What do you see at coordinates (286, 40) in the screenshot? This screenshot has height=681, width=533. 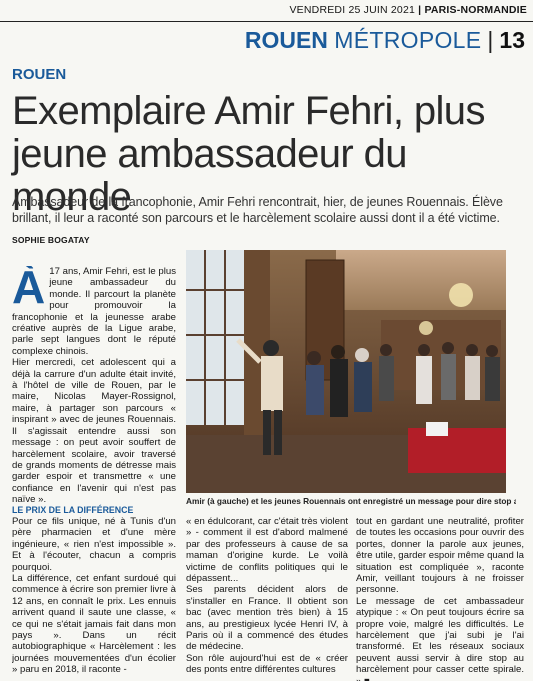 I see `section-city: ROUEN` at bounding box center [286, 40].